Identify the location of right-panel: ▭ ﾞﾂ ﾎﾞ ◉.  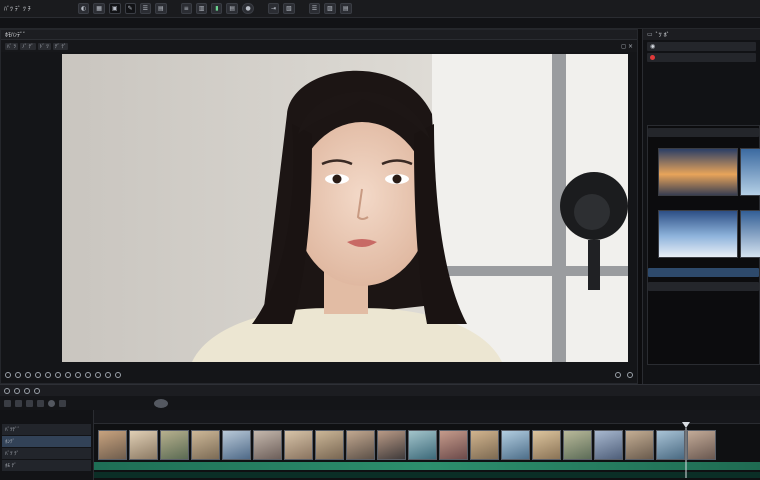
(701, 206).